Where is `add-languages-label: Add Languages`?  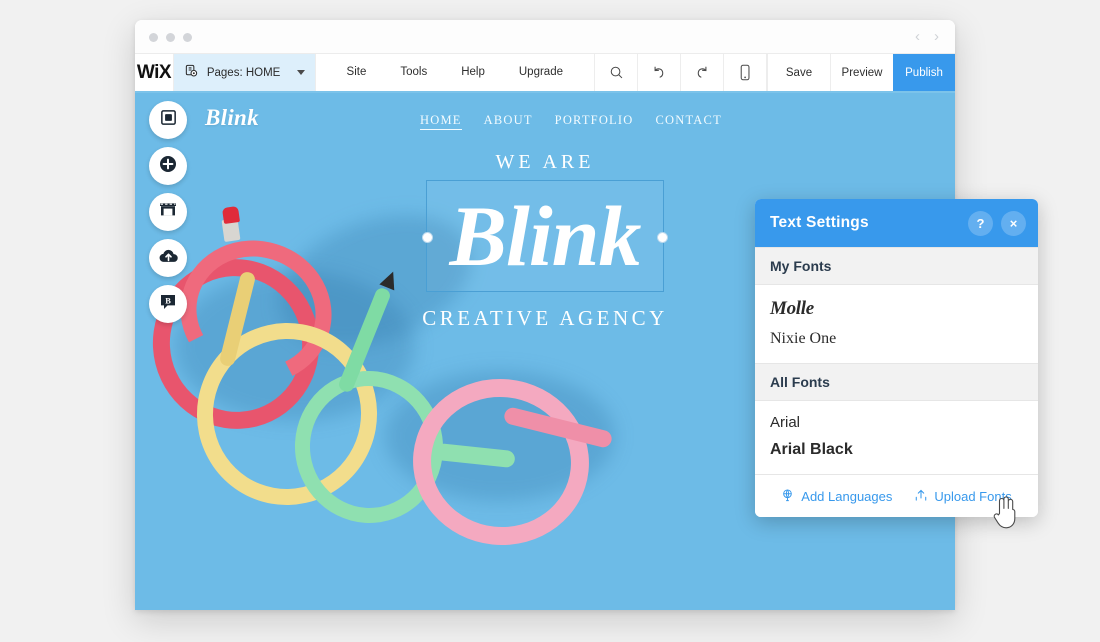
add-languages-label: Add Languages is located at coordinates (847, 496).